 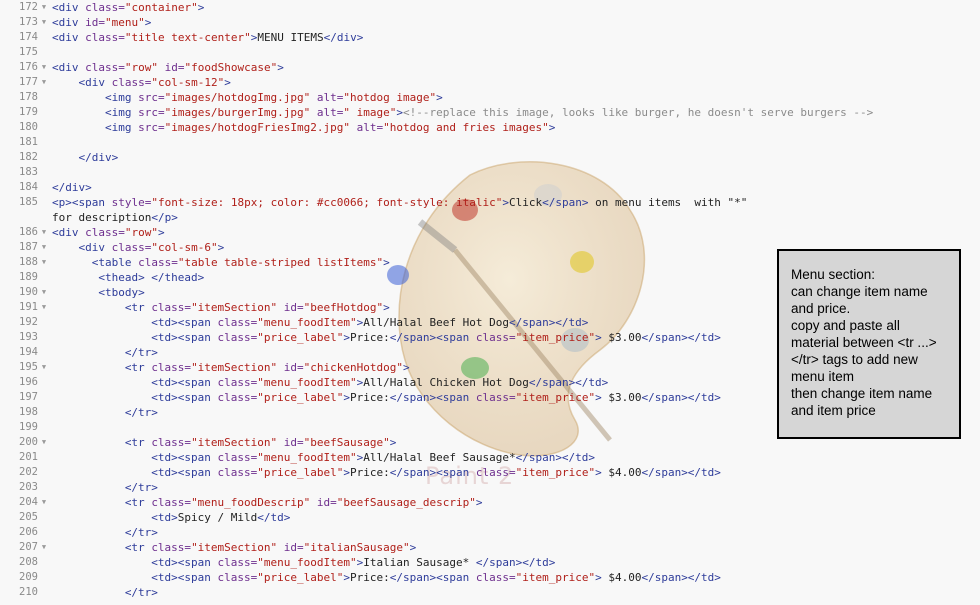 What do you see at coordinates (446, 382) in the screenshot?
I see `code-token: All/Halal Chicken Hot Dog` at bounding box center [446, 382].